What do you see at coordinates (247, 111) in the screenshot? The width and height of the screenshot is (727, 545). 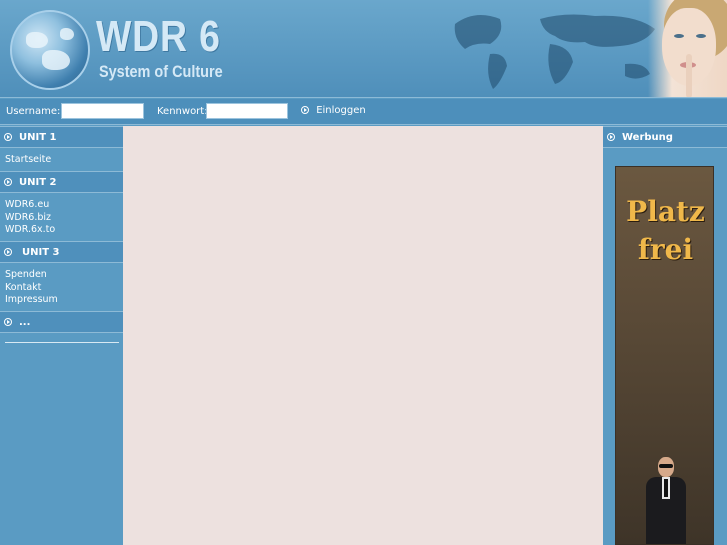 I see `password-input` at bounding box center [247, 111].